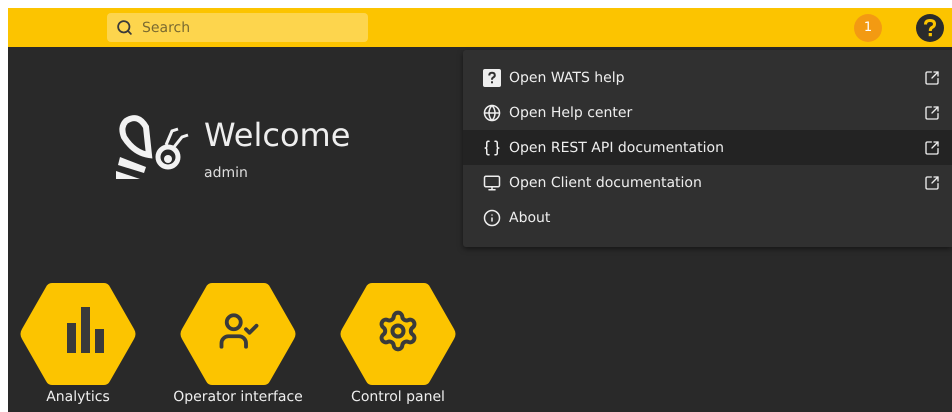 The width and height of the screenshot is (952, 412). Describe the element at coordinates (492, 77) in the screenshot. I see `help-icon` at that location.